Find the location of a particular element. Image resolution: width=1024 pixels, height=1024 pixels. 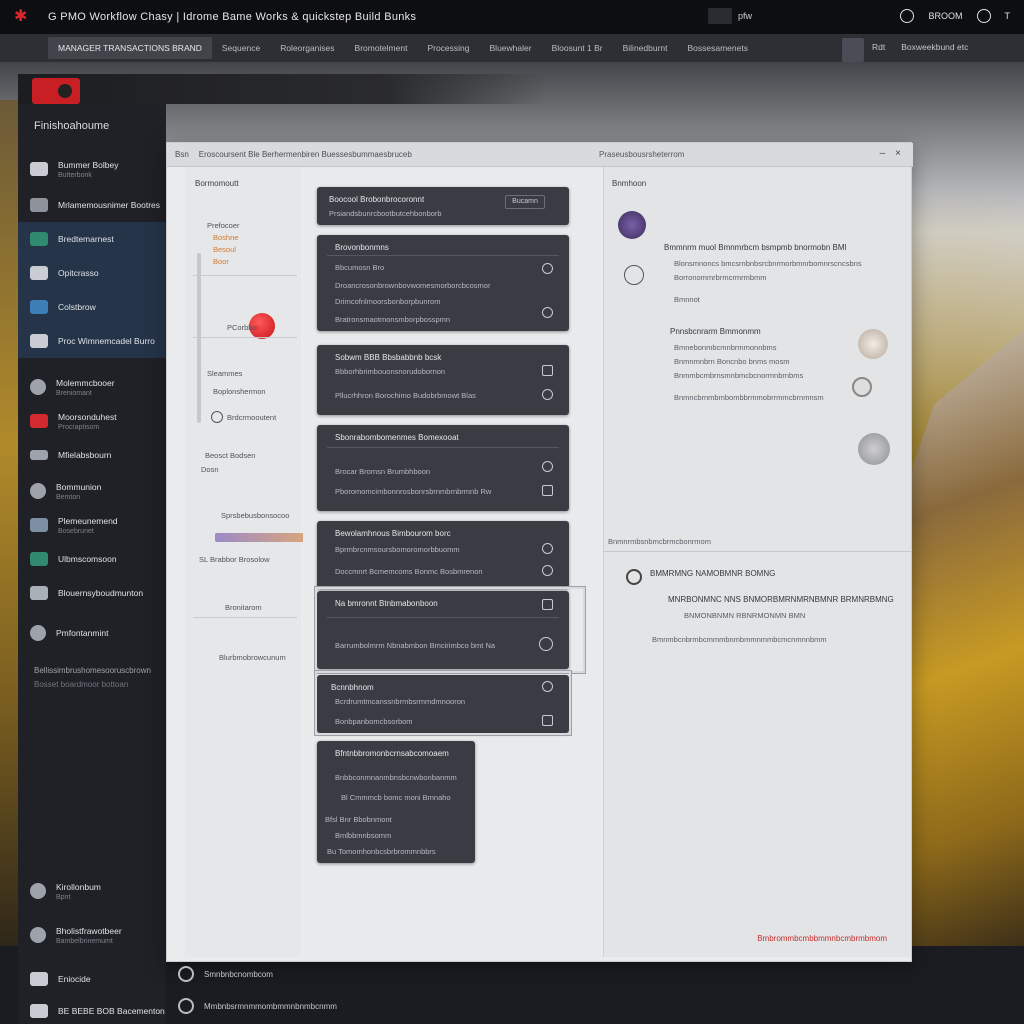

window-titlebar-left: Bsn is located at coordinates (182, 154).